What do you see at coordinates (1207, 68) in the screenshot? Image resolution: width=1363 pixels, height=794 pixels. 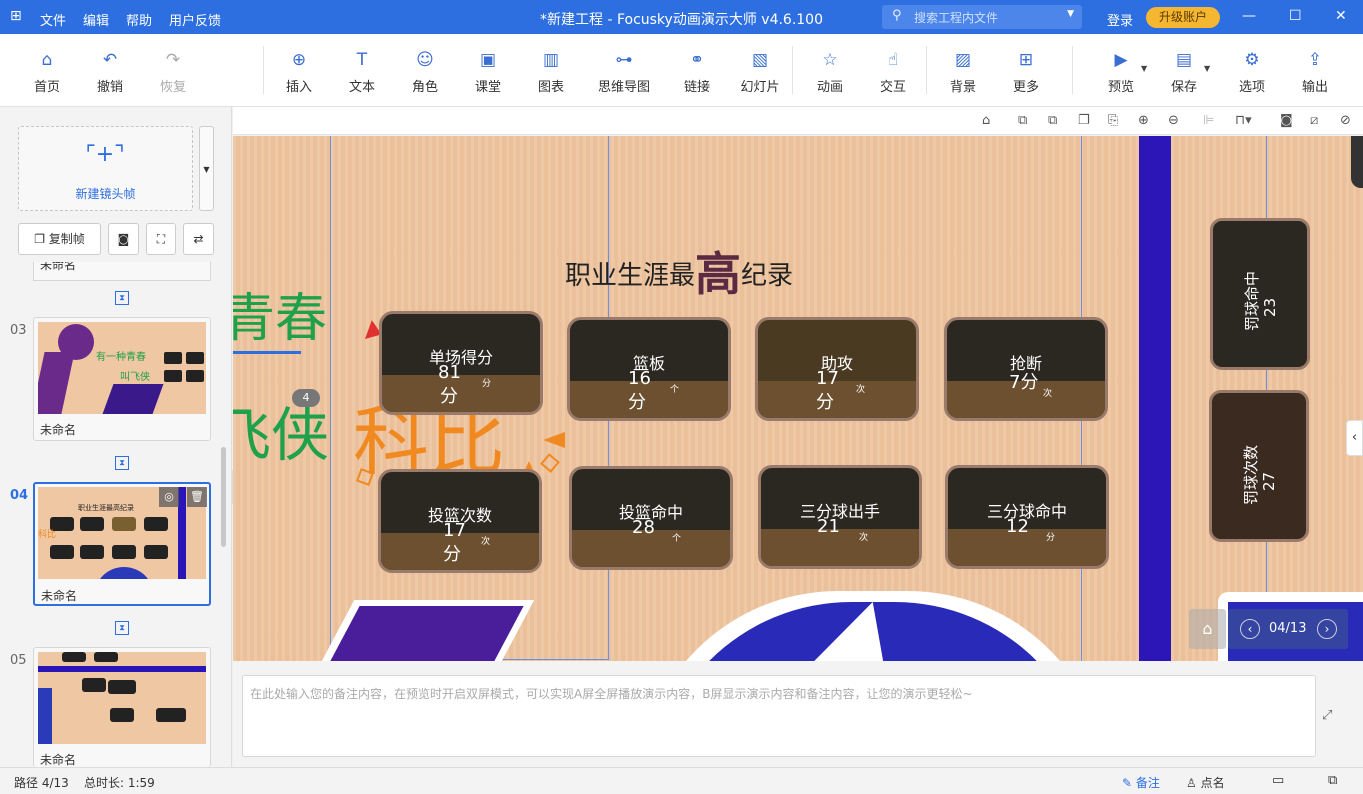 I see `save-dropdown-icon: ▼` at bounding box center [1207, 68].